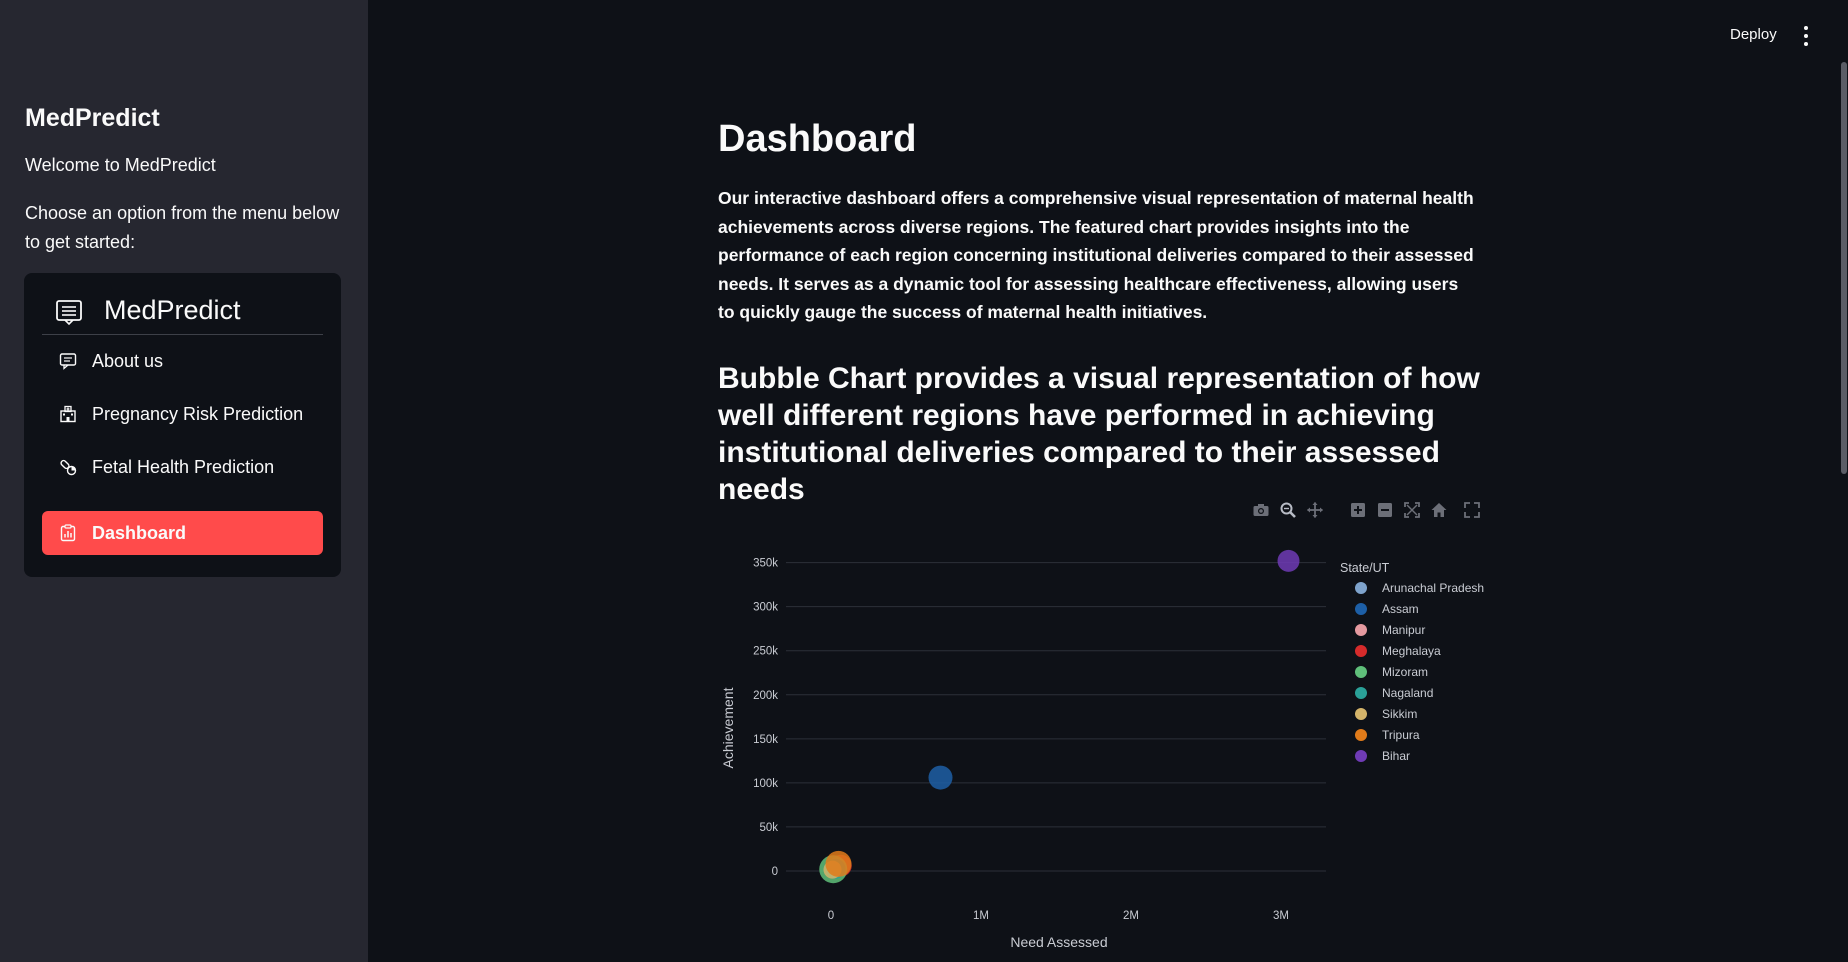 The image size is (1848, 962). I want to click on y-tick-label: 100k, so click(765, 784).